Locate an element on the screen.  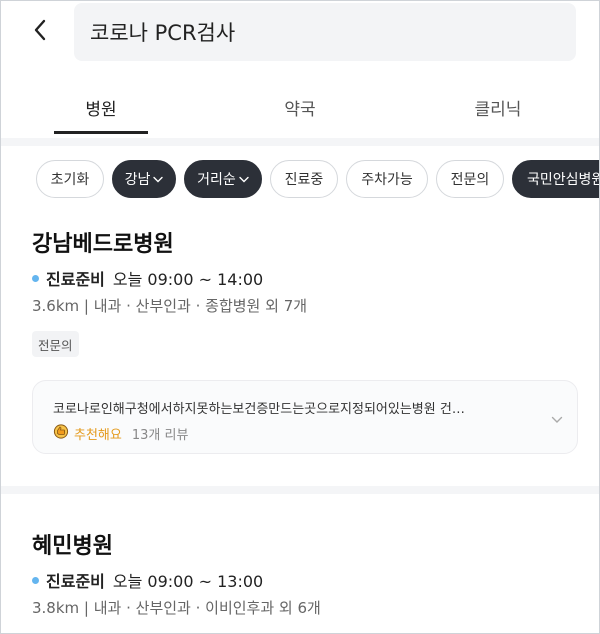
filter-safe-hospital-chip: 국민안심병원 is located at coordinates (556, 179).